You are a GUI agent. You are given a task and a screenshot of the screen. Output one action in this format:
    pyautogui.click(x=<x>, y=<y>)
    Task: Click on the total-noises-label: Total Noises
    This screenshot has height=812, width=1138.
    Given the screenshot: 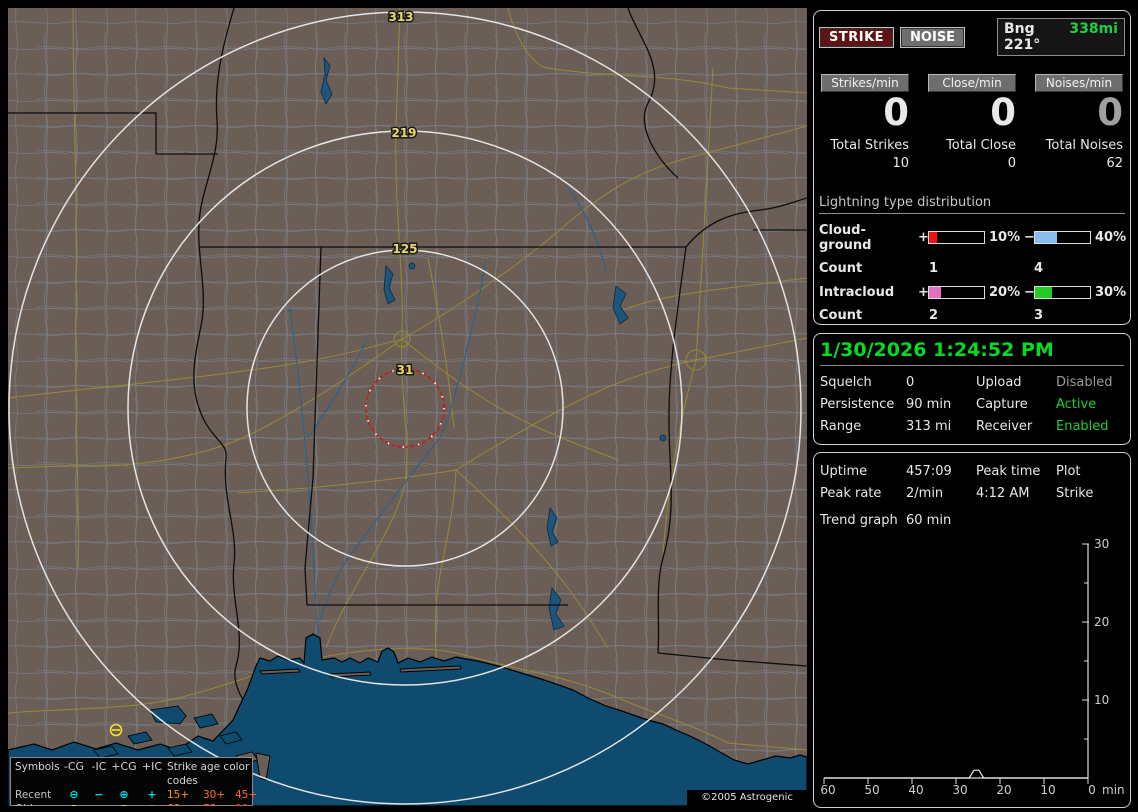 What is the action you would take?
    pyautogui.click(x=1084, y=145)
    